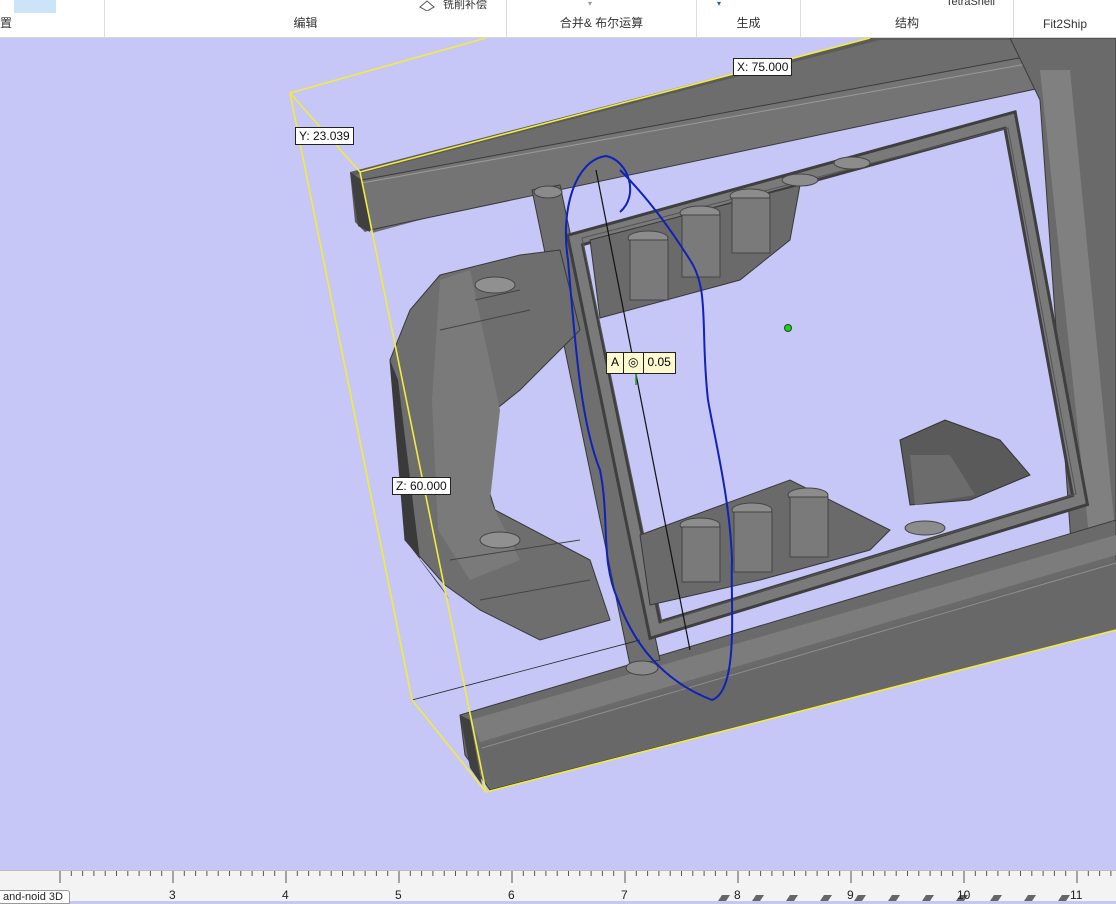 This screenshot has height=904, width=1116. I want to click on gdt-datum: A, so click(616, 363).